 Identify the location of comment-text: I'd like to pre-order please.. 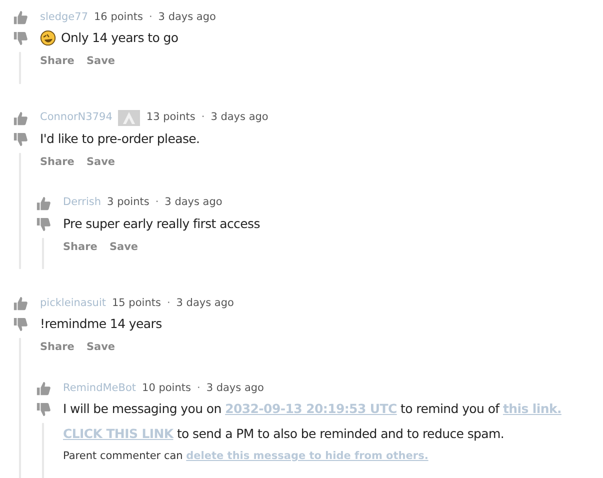
(120, 139).